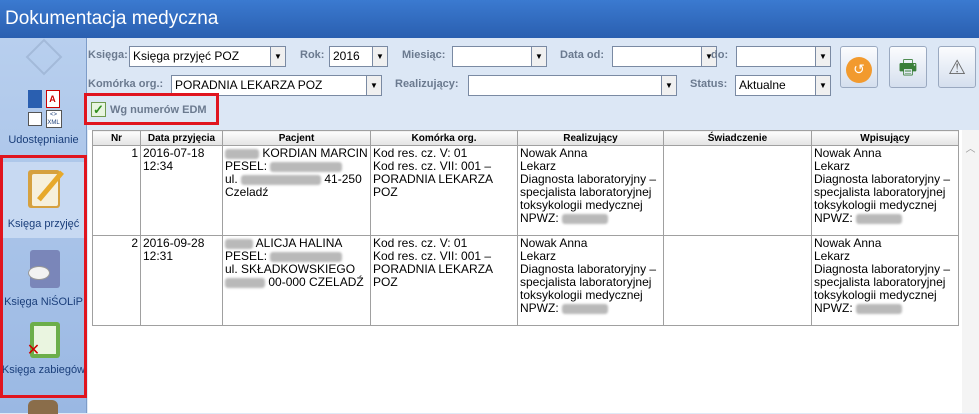 The width and height of the screenshot is (979, 414). I want to click on diamond-icon, so click(43, 57).